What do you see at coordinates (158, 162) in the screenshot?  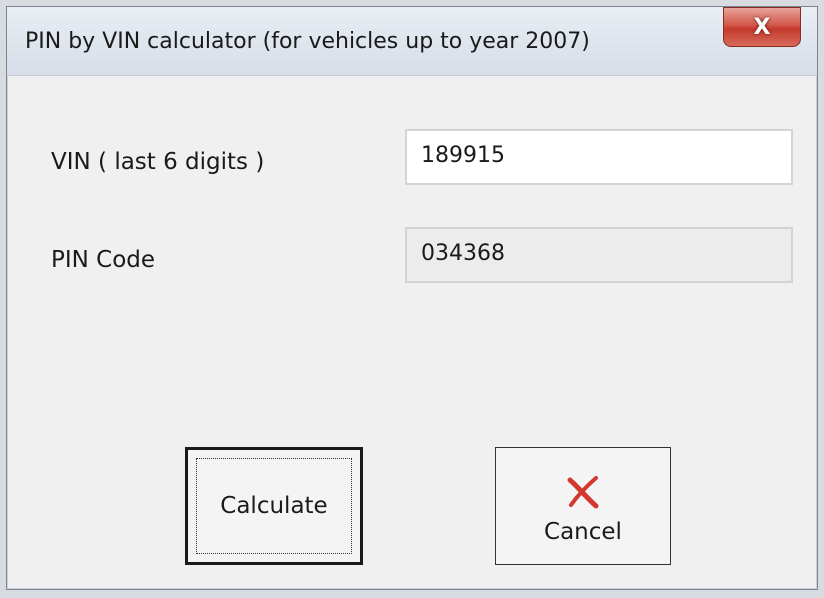 I see `vin-label: VIN ( last 6 digits )` at bounding box center [158, 162].